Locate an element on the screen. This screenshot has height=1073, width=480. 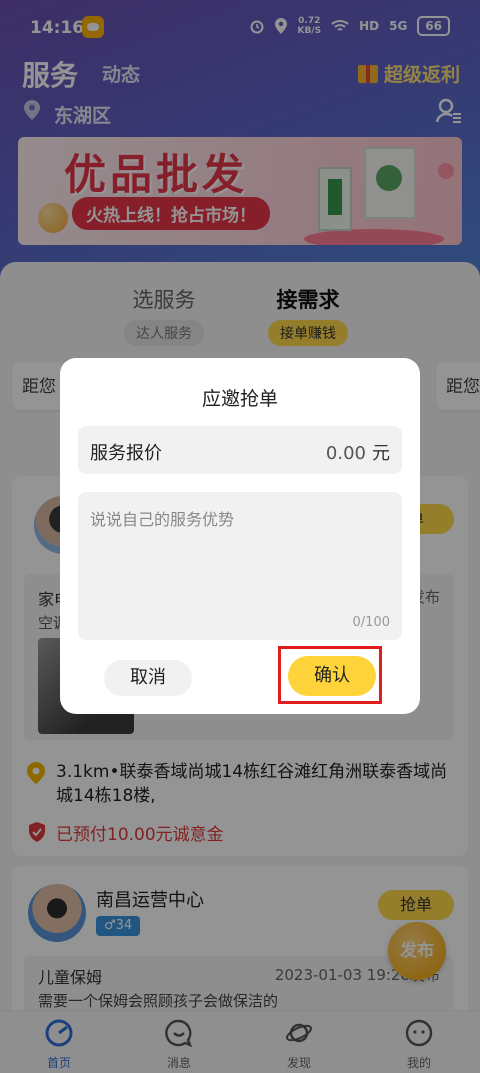
confirm-button: 确认 is located at coordinates (332, 676).